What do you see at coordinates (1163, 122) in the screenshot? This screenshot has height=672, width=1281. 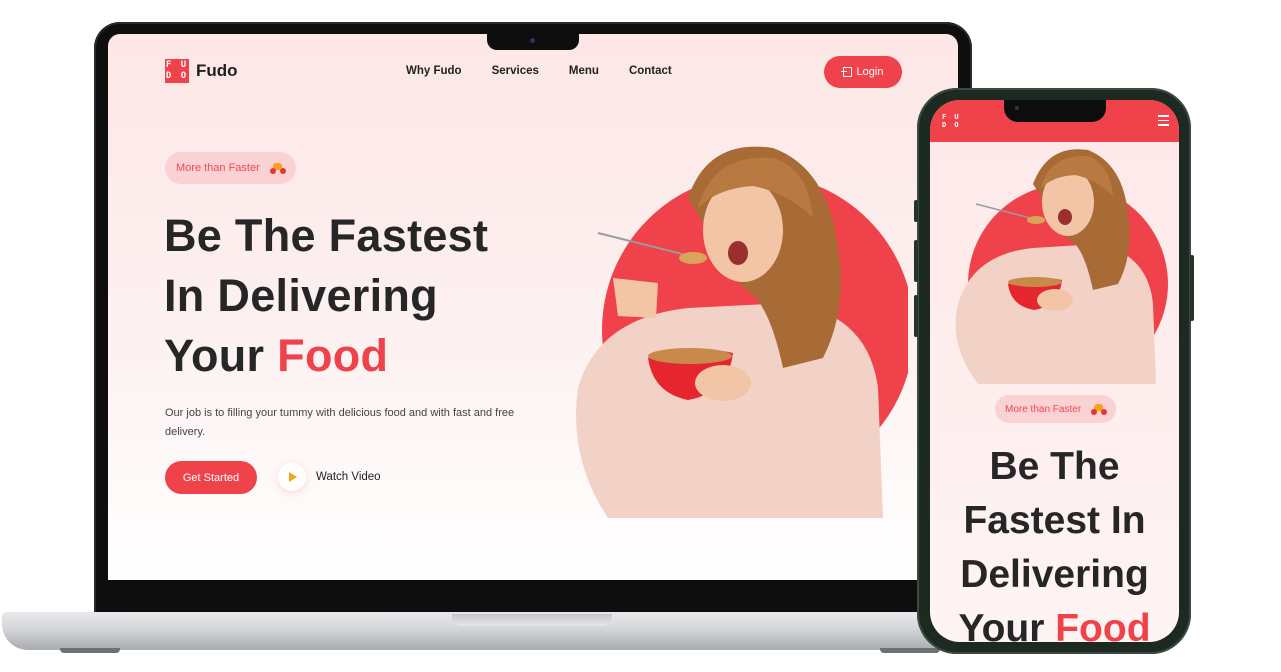 I see `menu-icon` at bounding box center [1163, 122].